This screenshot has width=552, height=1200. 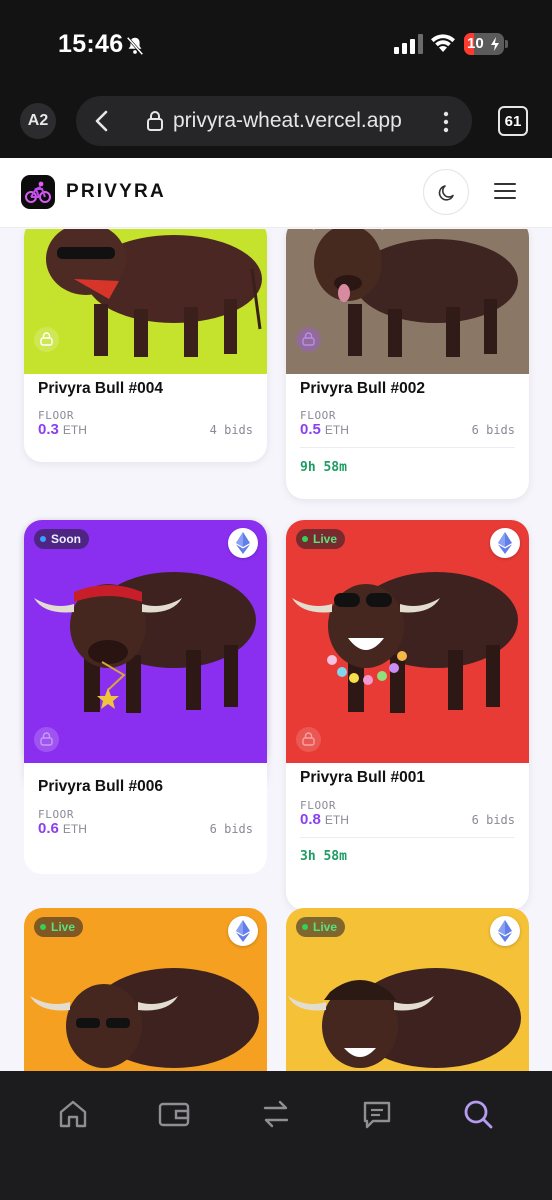 I want to click on floor-price: 0.8 ETH, so click(x=324, y=819).